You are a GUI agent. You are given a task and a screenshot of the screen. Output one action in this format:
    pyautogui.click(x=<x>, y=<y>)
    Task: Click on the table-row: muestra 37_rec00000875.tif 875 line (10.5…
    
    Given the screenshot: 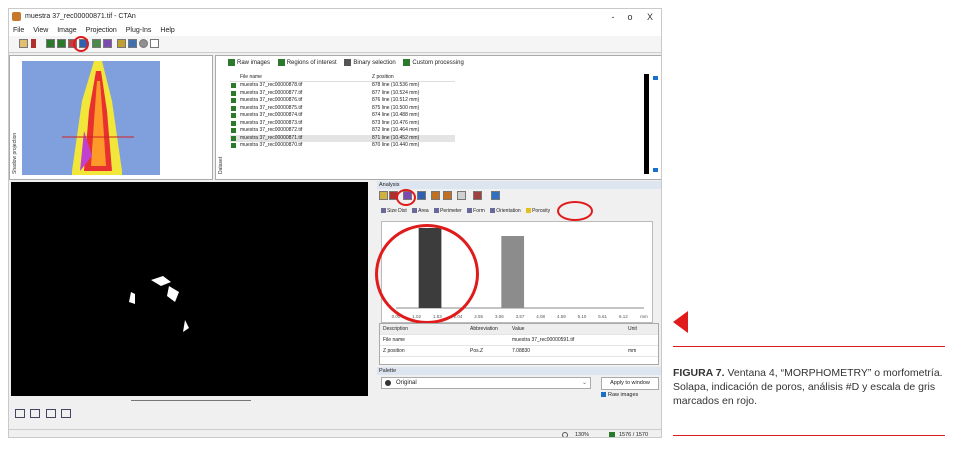 What is the action you would take?
    pyautogui.click(x=342, y=109)
    